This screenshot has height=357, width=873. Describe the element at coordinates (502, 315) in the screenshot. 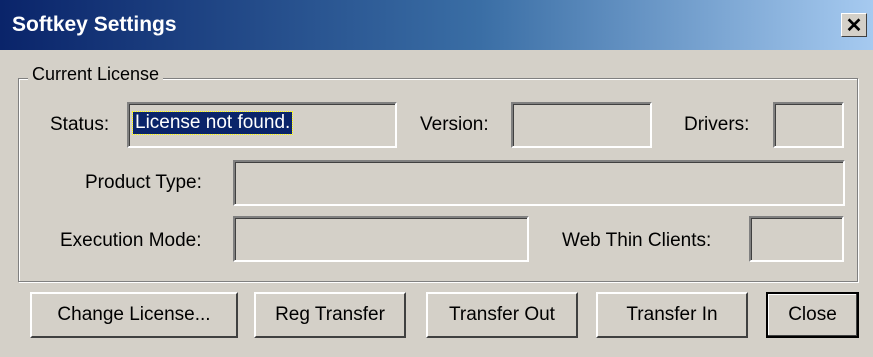

I see `transfer-out-button: Transfer Out` at that location.